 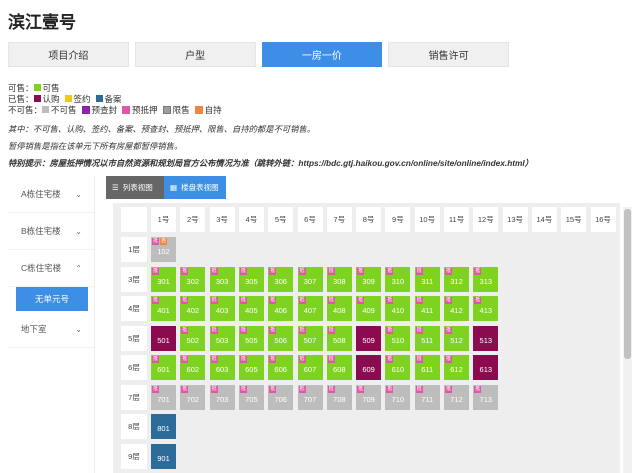 I want to click on unit-cell: 401 抵, so click(x=163, y=308).